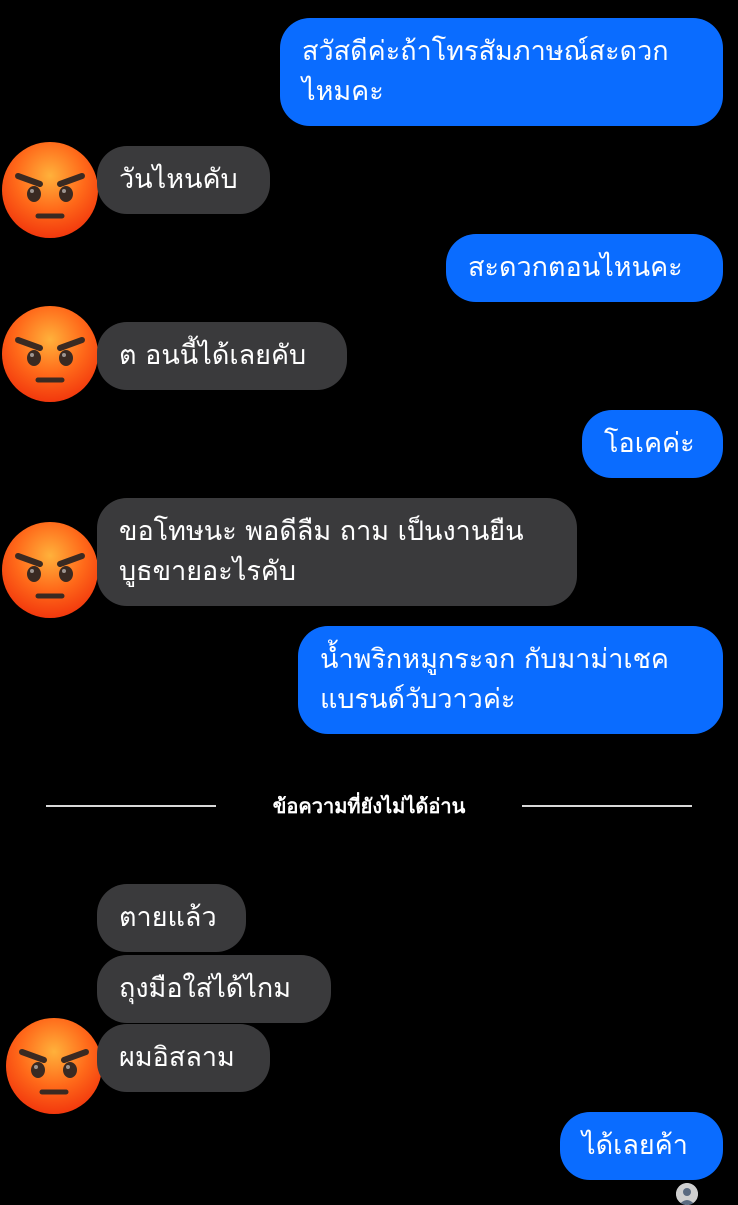 The image size is (738, 1205). I want to click on message-text: โอเคค่ะ, so click(649, 443).